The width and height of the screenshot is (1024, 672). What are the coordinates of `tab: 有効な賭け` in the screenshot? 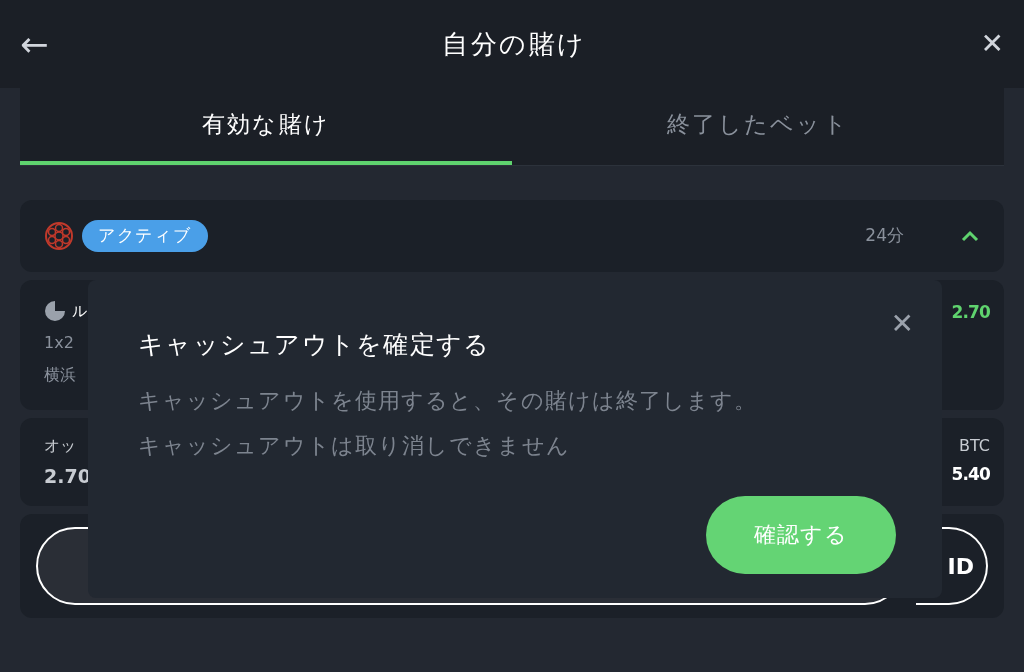 It's located at (266, 126).